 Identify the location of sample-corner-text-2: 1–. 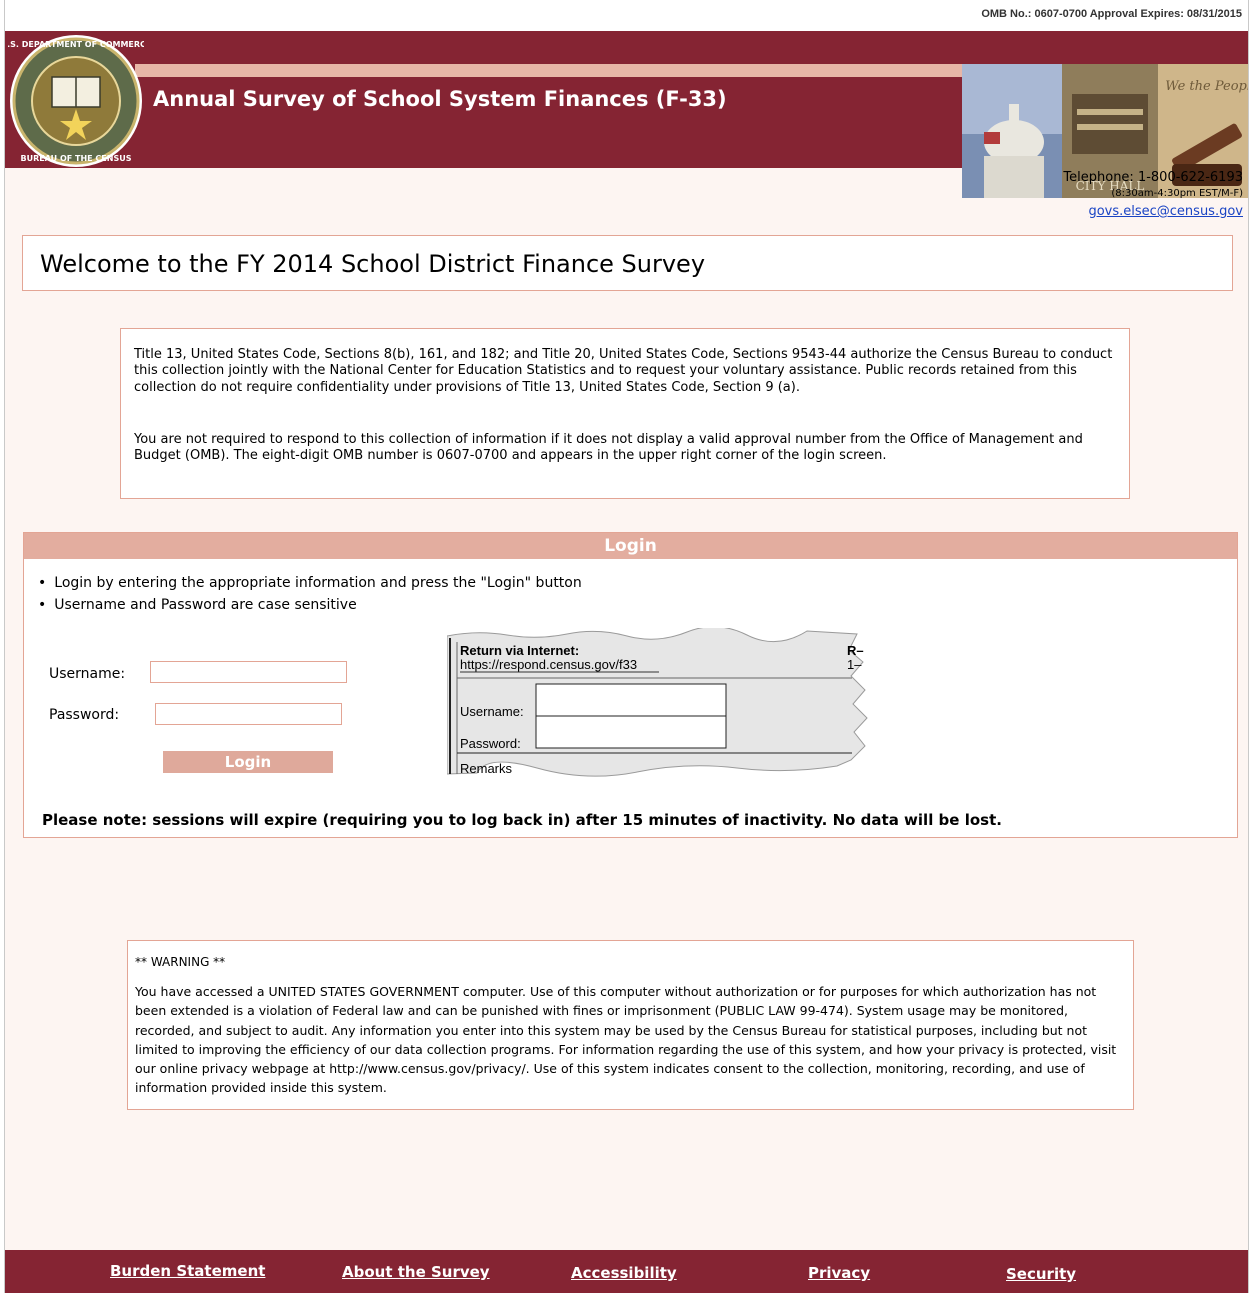
(854, 664).